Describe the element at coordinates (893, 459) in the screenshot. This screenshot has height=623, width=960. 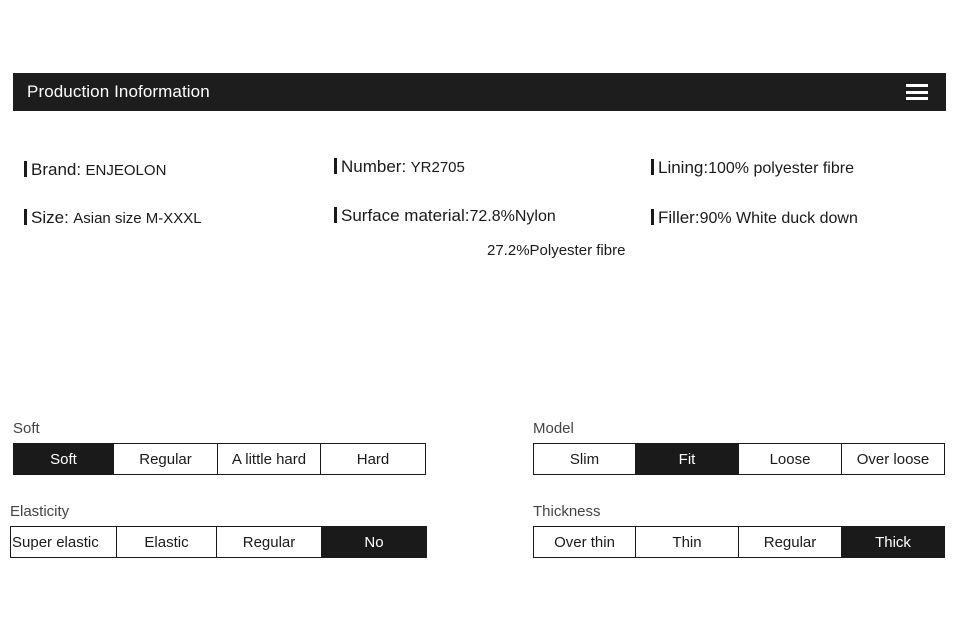
I see `option-model-3: Over loose` at that location.